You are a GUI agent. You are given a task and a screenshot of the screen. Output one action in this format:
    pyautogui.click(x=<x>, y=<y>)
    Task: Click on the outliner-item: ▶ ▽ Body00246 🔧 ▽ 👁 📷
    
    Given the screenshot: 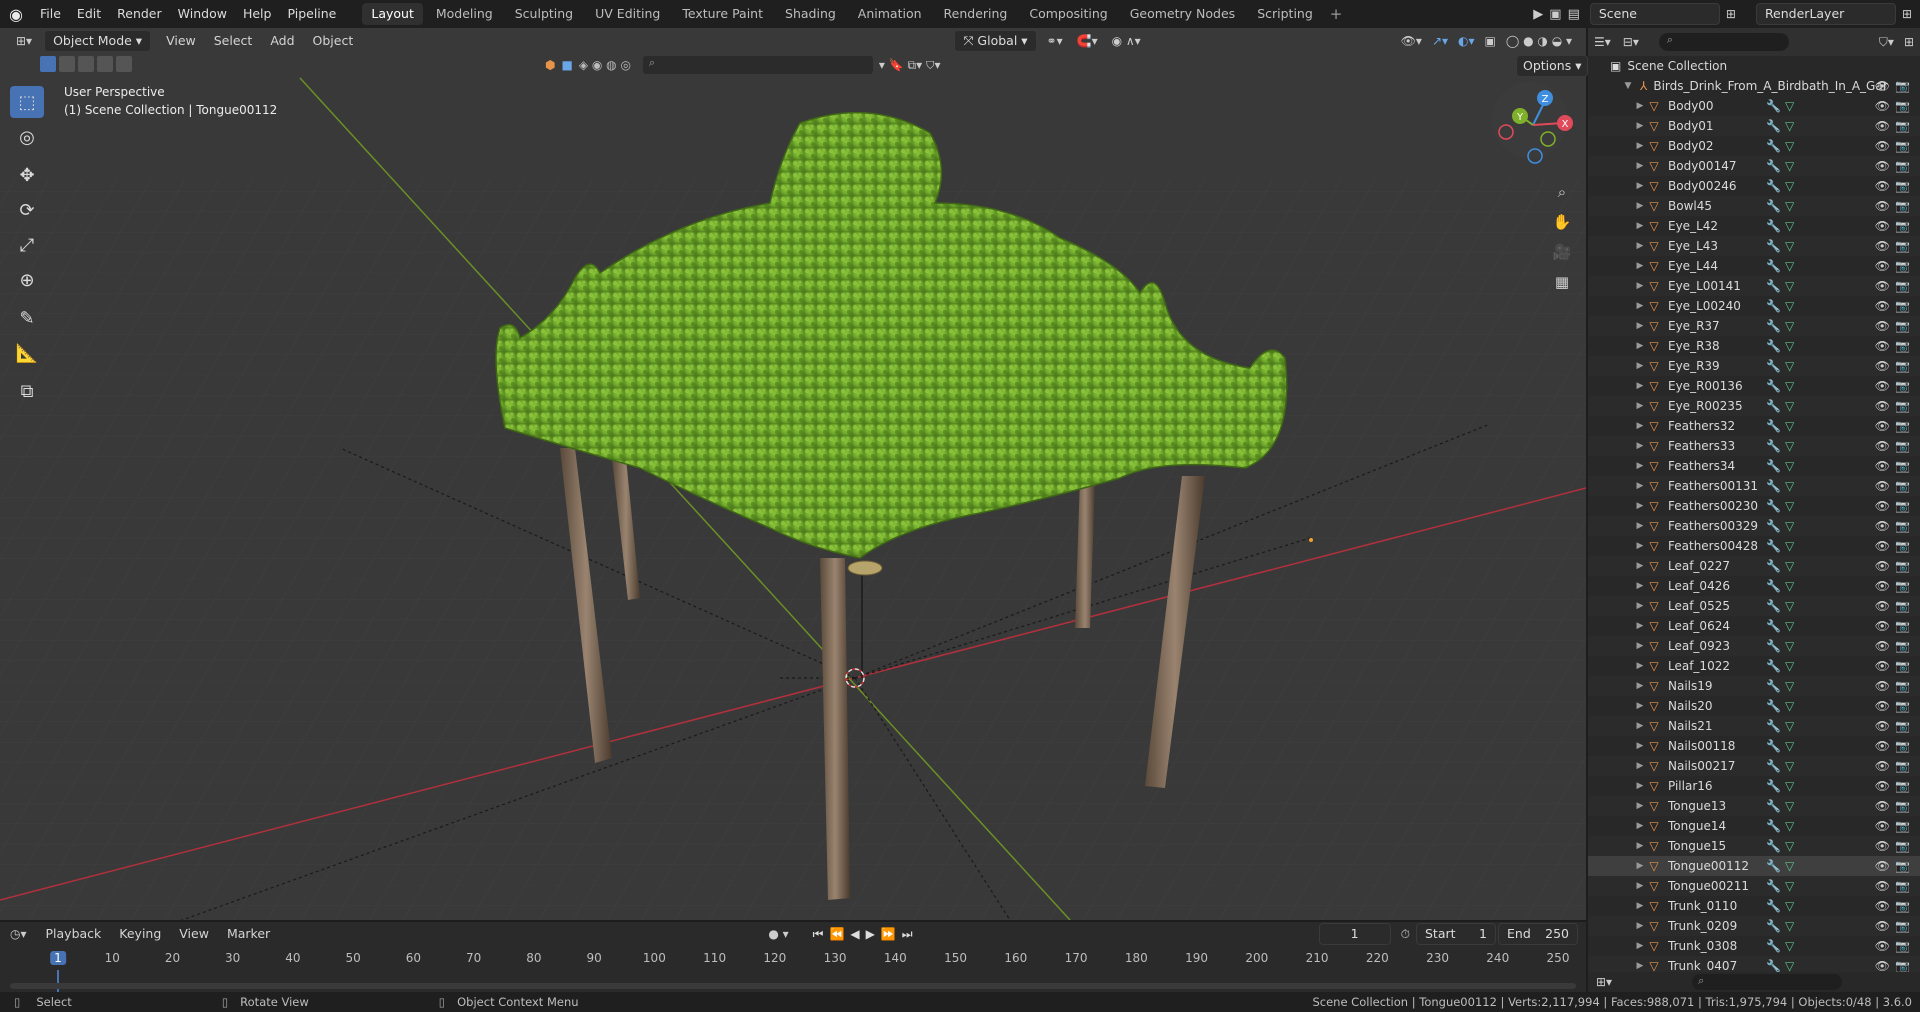 What is the action you would take?
    pyautogui.click(x=1754, y=186)
    